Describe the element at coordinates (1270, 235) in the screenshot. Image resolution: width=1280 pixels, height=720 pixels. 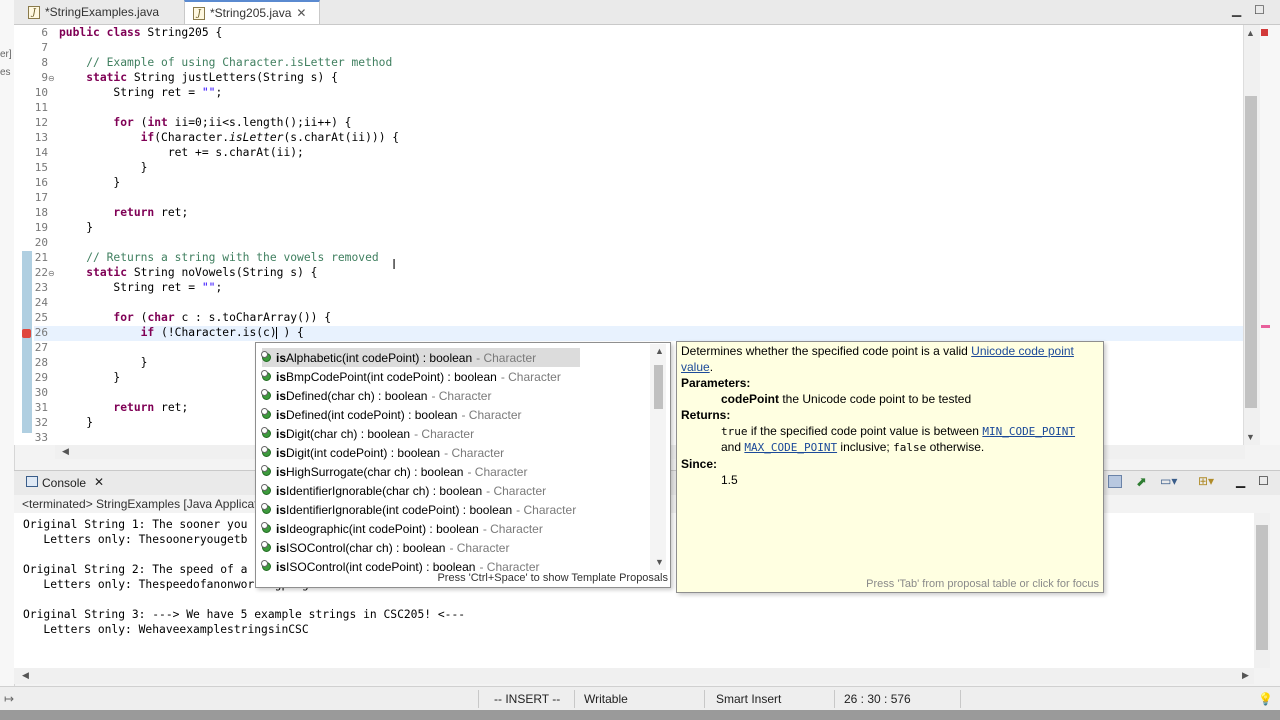
I see `overview-ruler` at that location.